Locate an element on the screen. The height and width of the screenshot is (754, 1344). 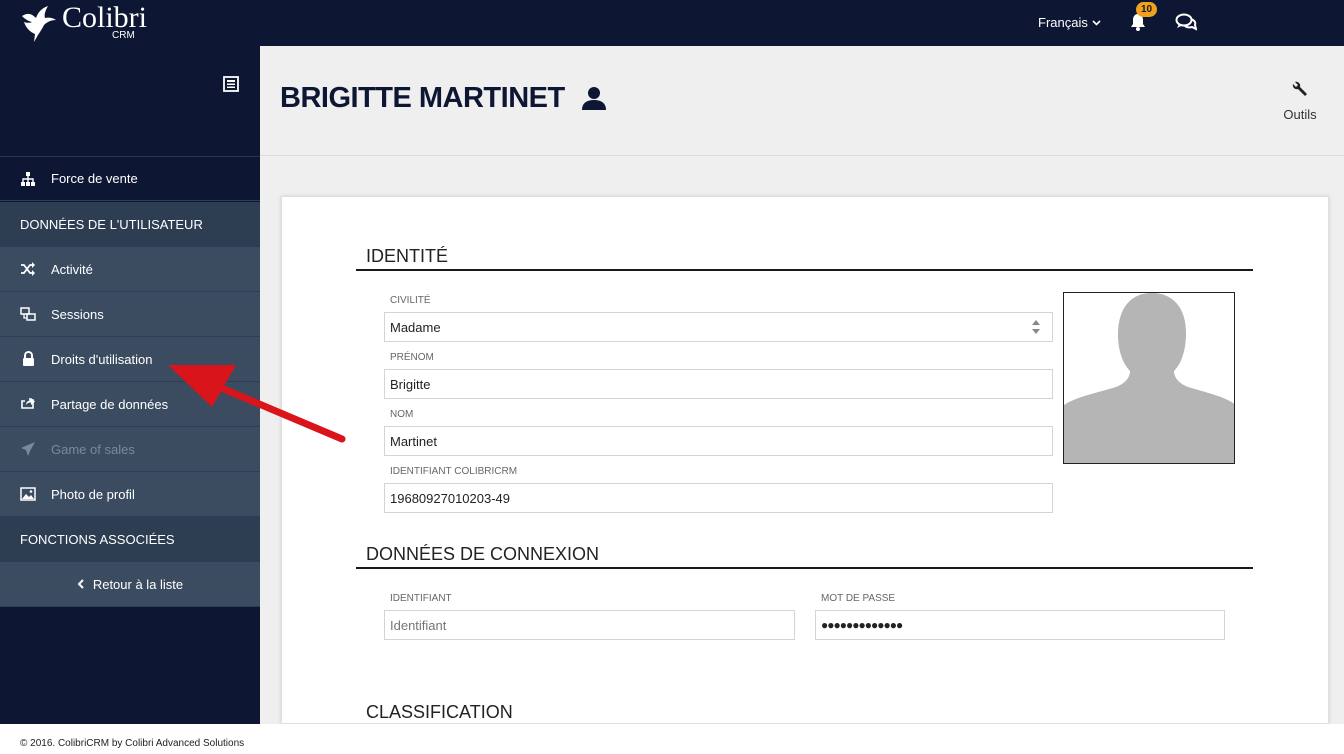
sidebar-item-activite: Activité is located at coordinates (130, 269).